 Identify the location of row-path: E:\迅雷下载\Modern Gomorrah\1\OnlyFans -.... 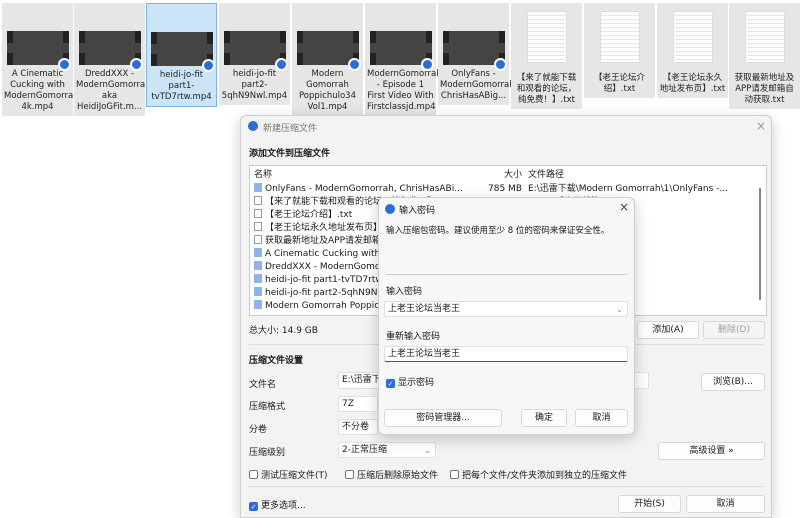
(628, 189).